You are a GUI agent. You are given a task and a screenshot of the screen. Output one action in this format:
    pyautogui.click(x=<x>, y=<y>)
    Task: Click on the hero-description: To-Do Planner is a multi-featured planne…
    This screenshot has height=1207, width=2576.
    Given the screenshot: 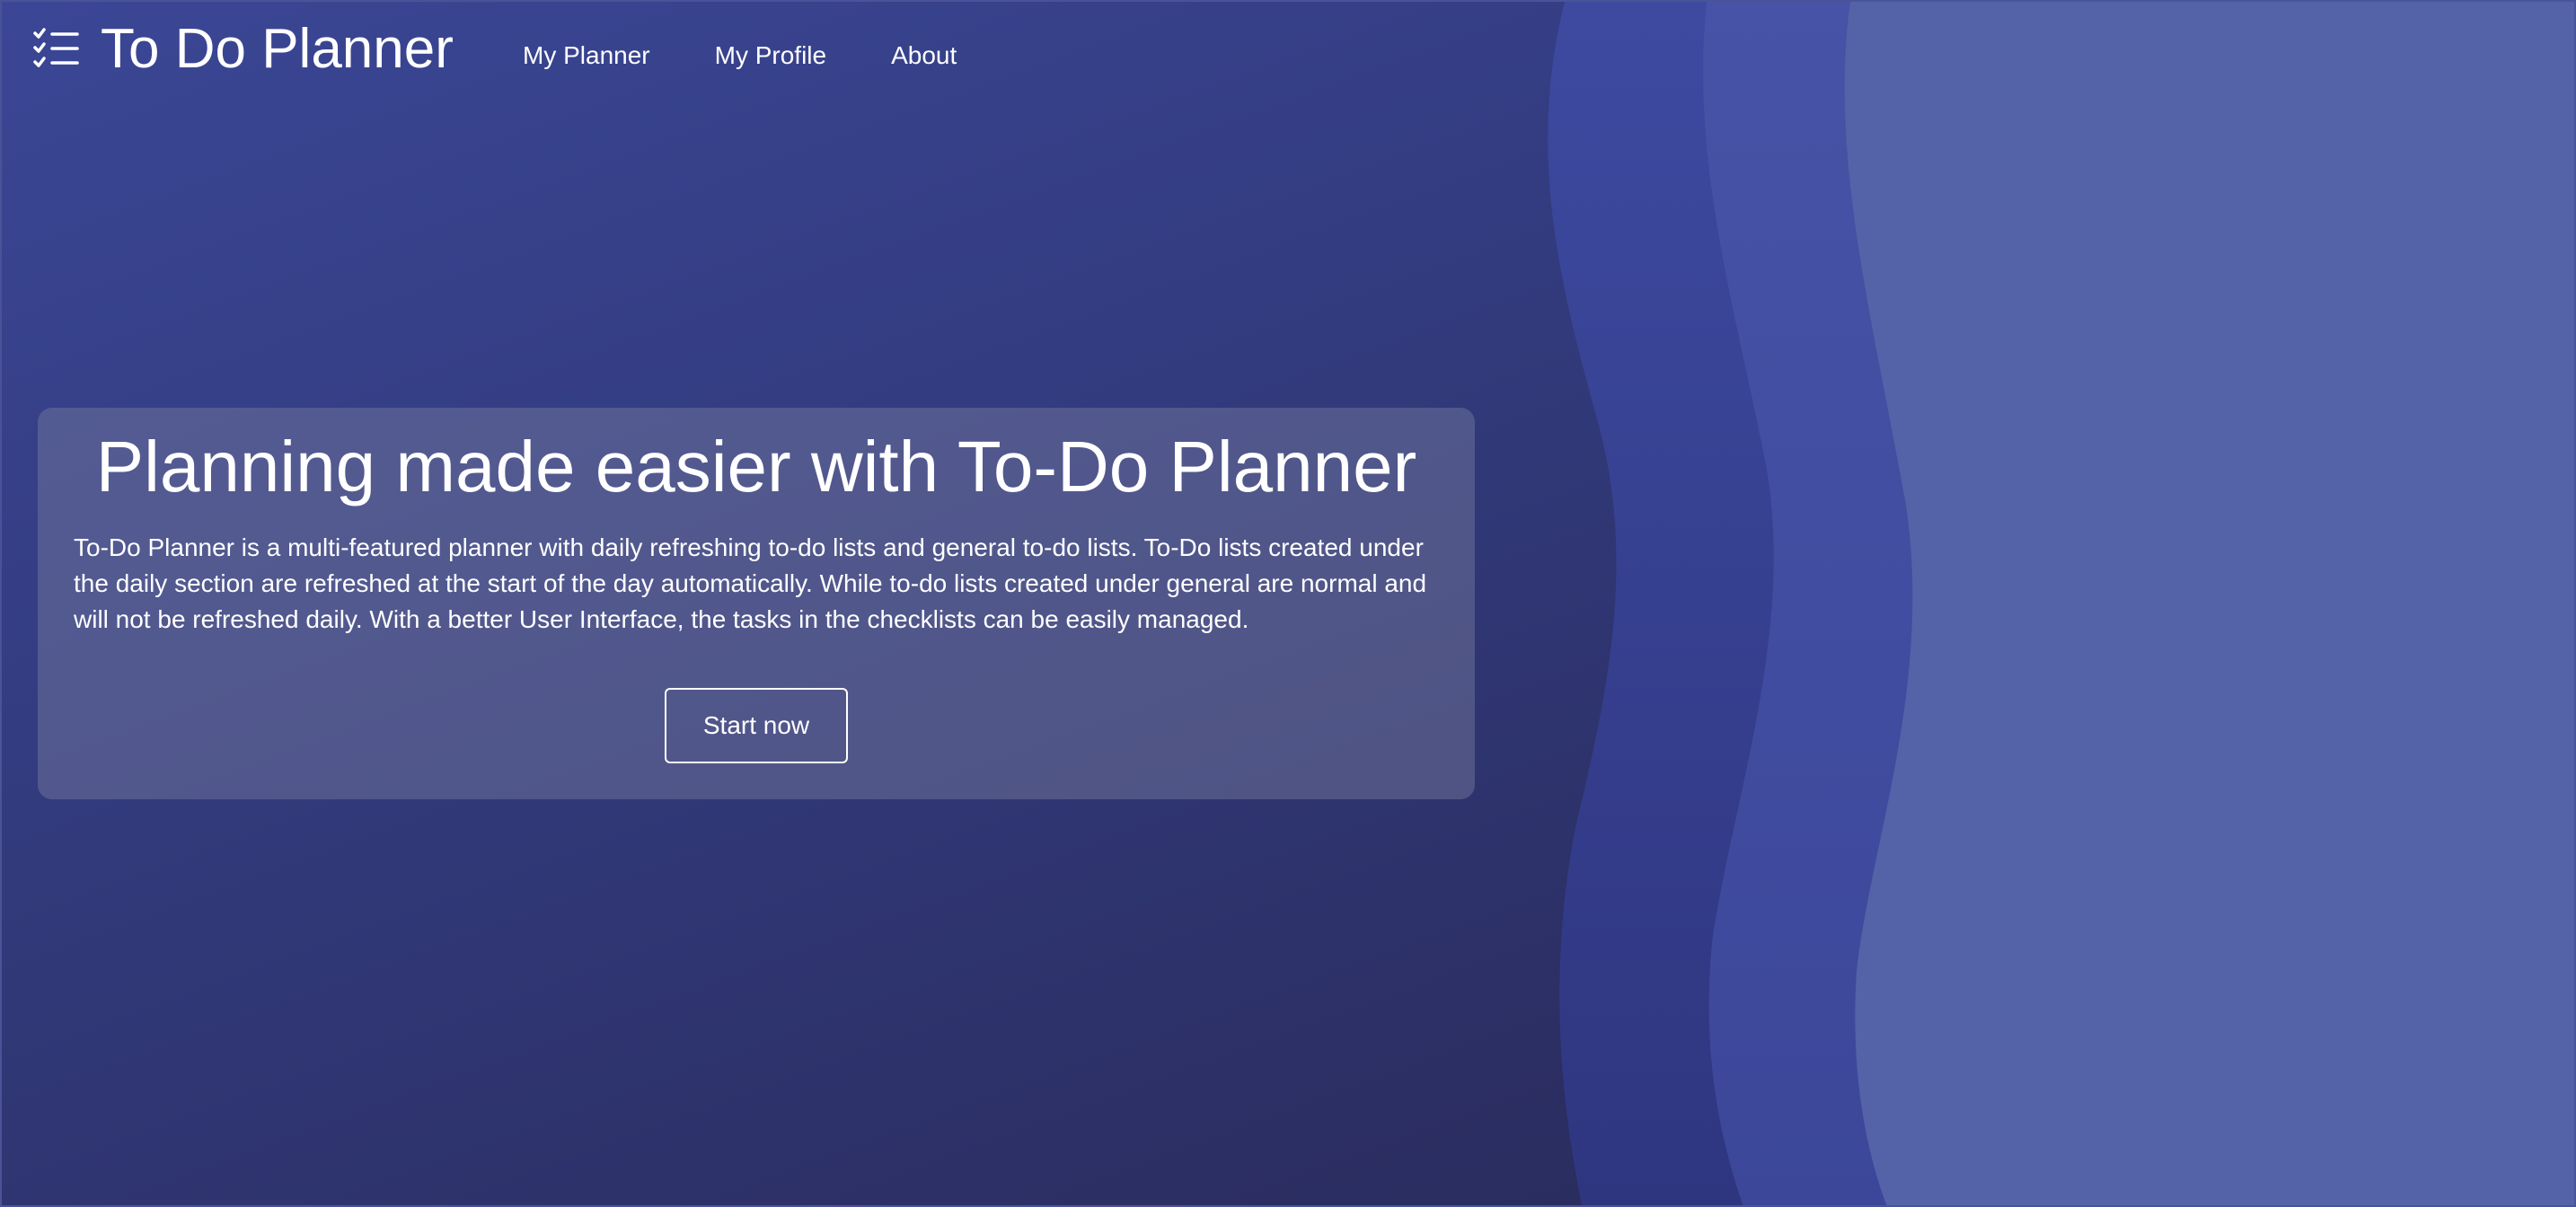 What is the action you would take?
    pyautogui.click(x=750, y=583)
    